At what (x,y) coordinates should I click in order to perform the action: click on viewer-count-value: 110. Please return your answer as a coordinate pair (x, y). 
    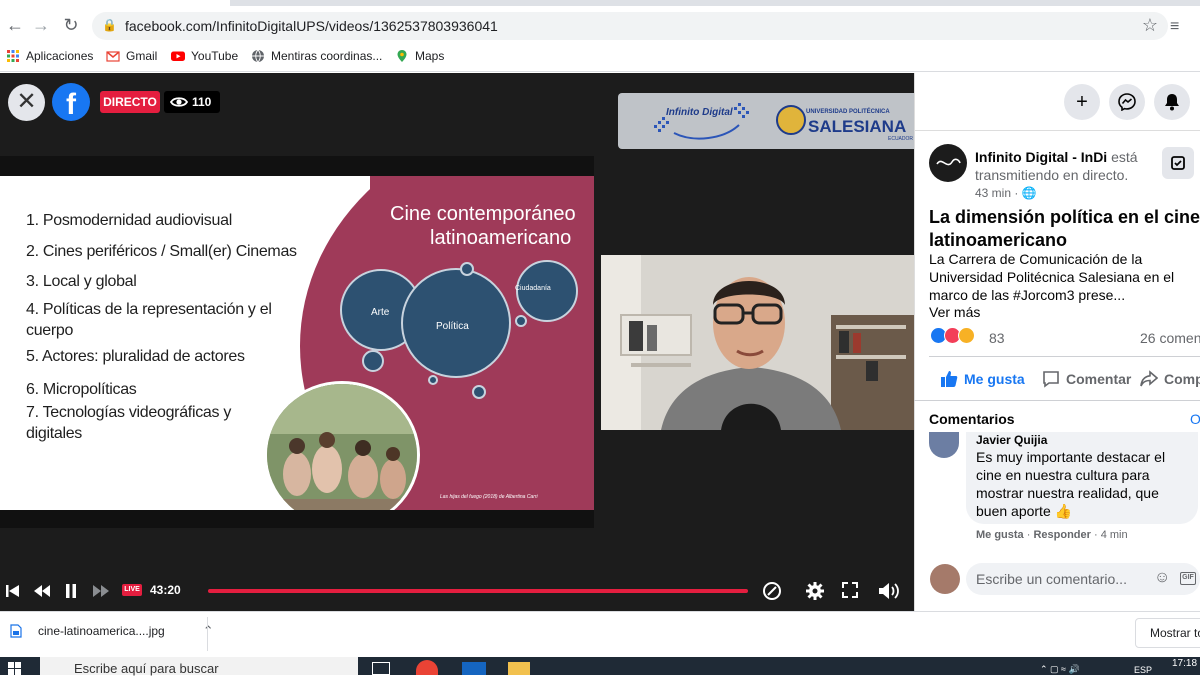
    Looking at the image, I should click on (202, 102).